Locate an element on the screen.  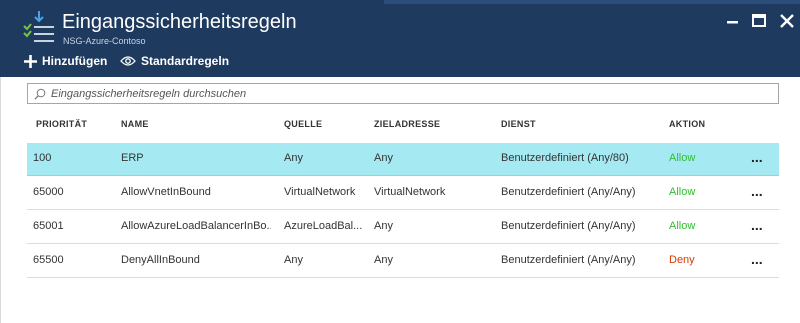
column-header-name: NAME is located at coordinates (135, 124).